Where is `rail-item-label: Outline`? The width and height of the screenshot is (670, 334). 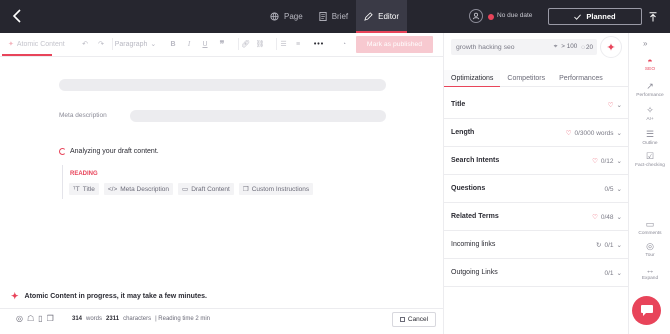 rail-item-label: Outline is located at coordinates (650, 143).